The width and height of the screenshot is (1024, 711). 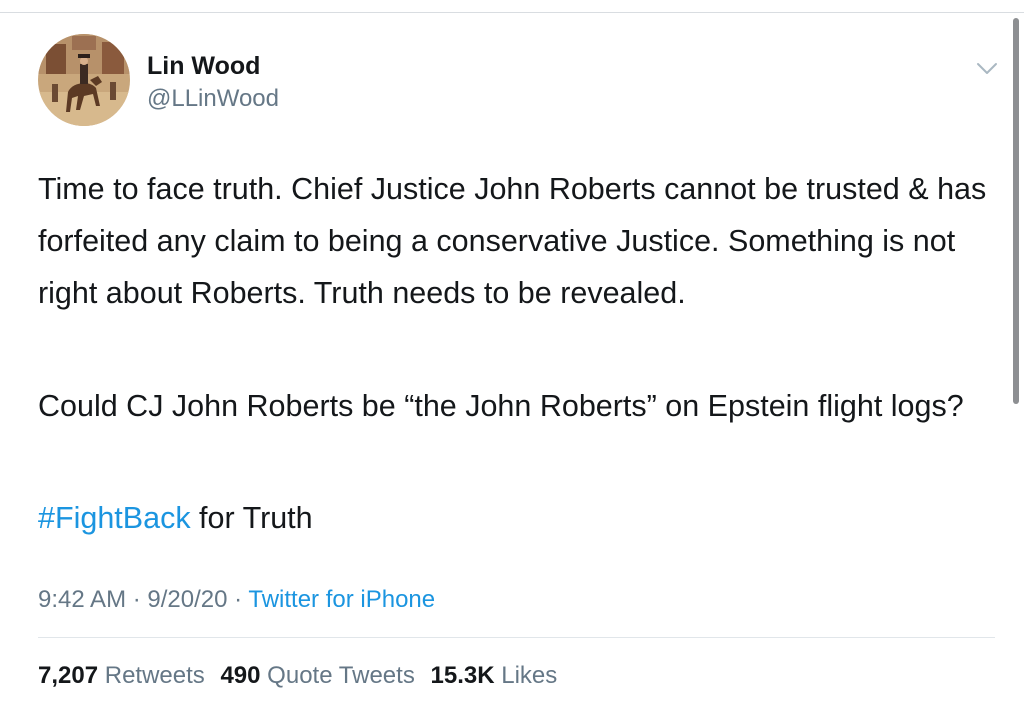 I want to click on likes-stat: 15.3K Likes, so click(x=494, y=675).